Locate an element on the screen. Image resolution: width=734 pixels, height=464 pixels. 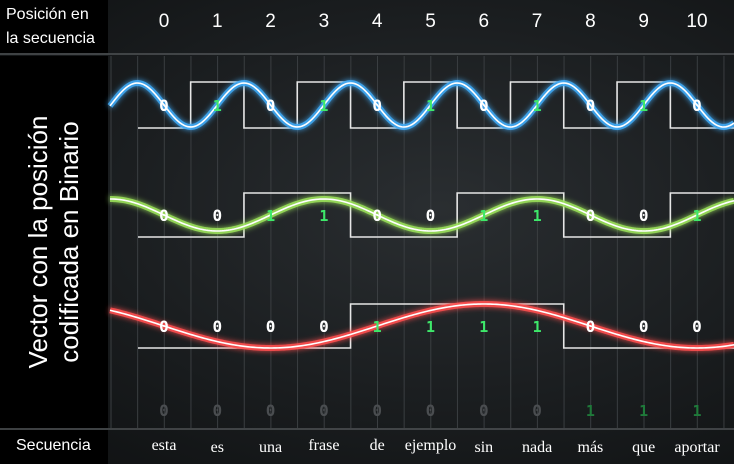
bit-row: 0 1 0 1 0 1 0 1 0 1 0 is located at coordinates (420, 105).